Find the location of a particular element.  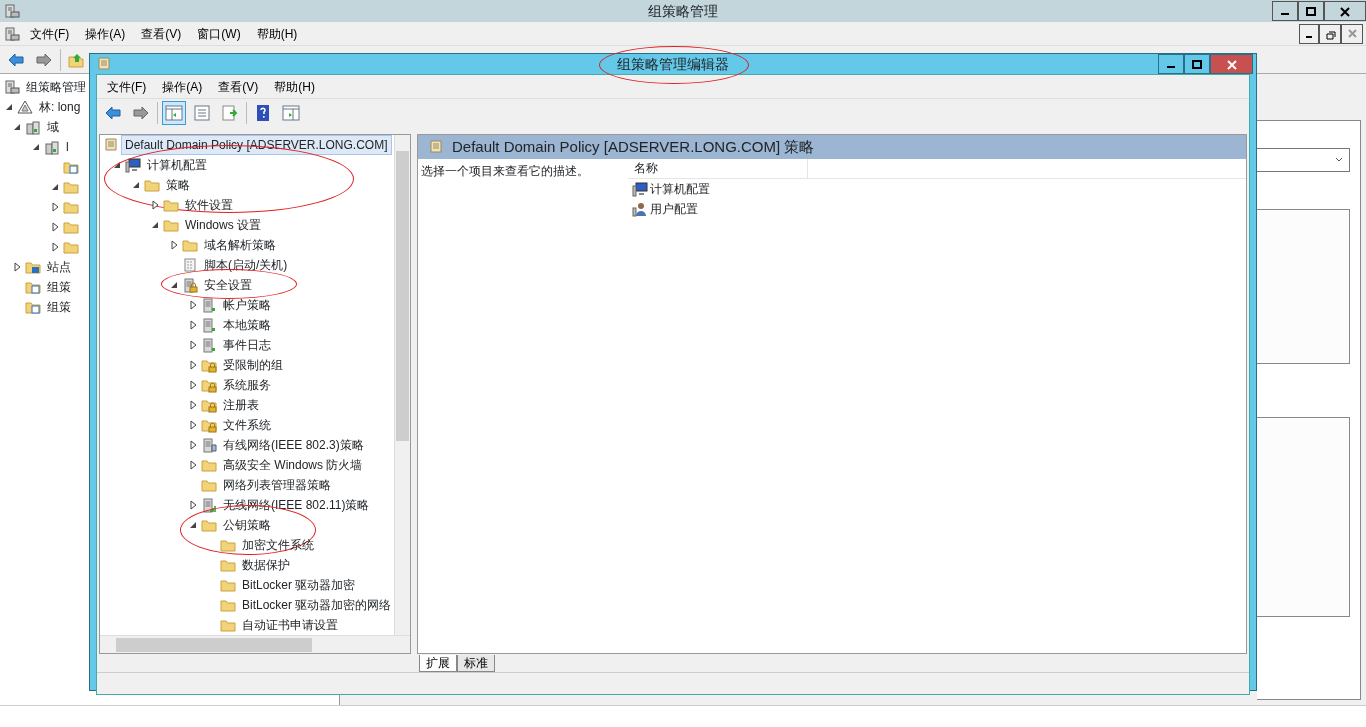

tree-item: 安全设置 is located at coordinates (228, 285).